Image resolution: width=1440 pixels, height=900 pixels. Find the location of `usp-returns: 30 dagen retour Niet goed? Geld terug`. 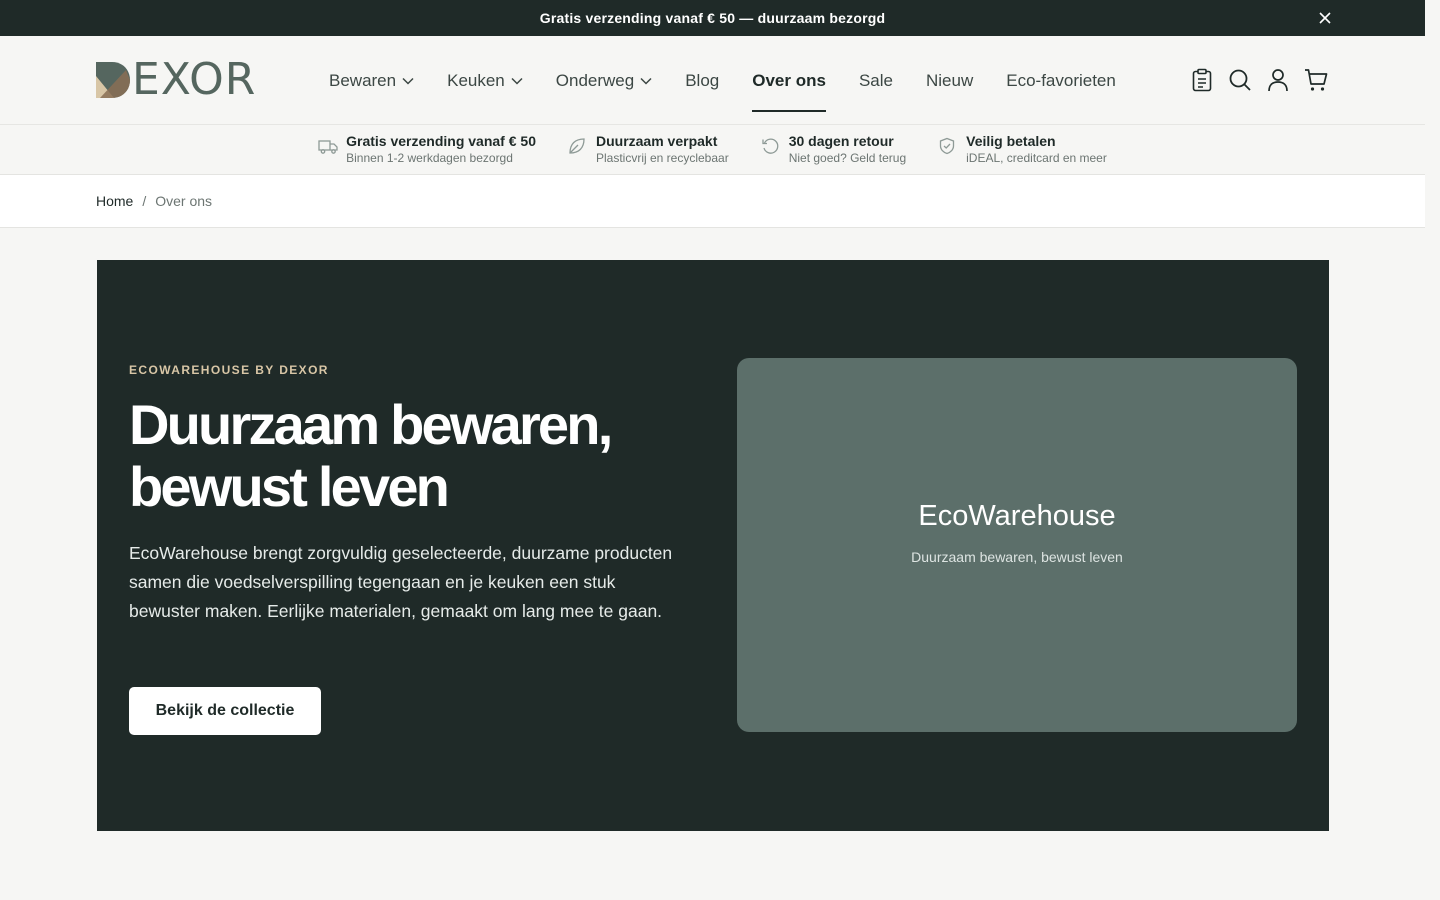

usp-returns: 30 dagen retour Niet goed? Geld terug is located at coordinates (833, 149).